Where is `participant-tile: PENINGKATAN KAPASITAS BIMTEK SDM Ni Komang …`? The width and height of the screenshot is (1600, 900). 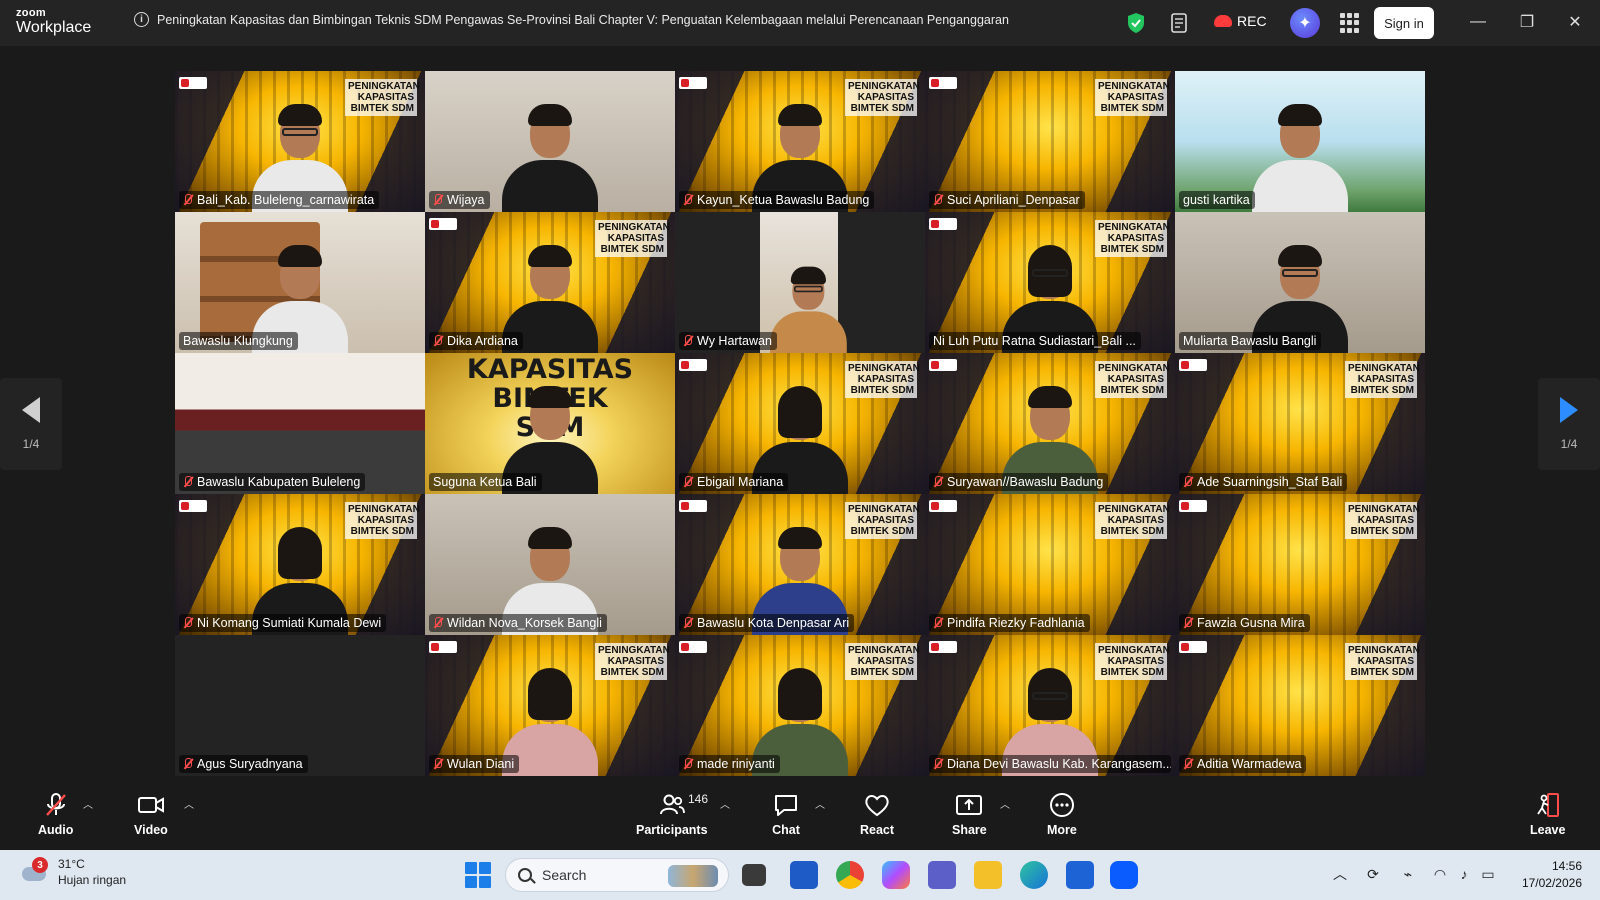 participant-tile: PENINGKATAN KAPASITAS BIMTEK SDM Ni Komang … is located at coordinates (300, 564).